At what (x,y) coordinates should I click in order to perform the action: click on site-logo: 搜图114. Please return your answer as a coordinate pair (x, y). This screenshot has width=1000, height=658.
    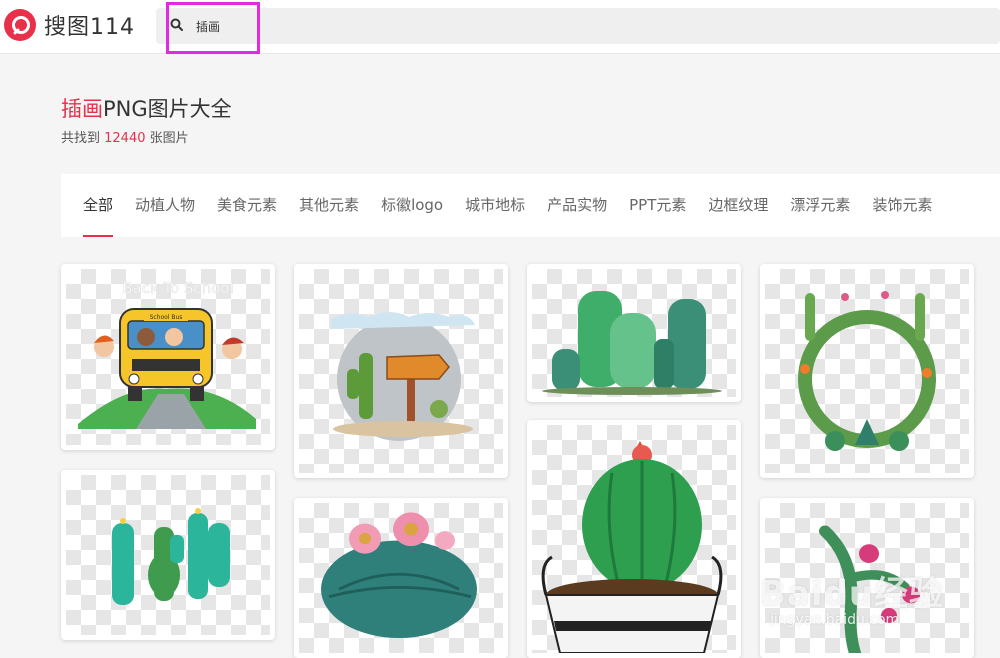
    Looking at the image, I should click on (69, 25).